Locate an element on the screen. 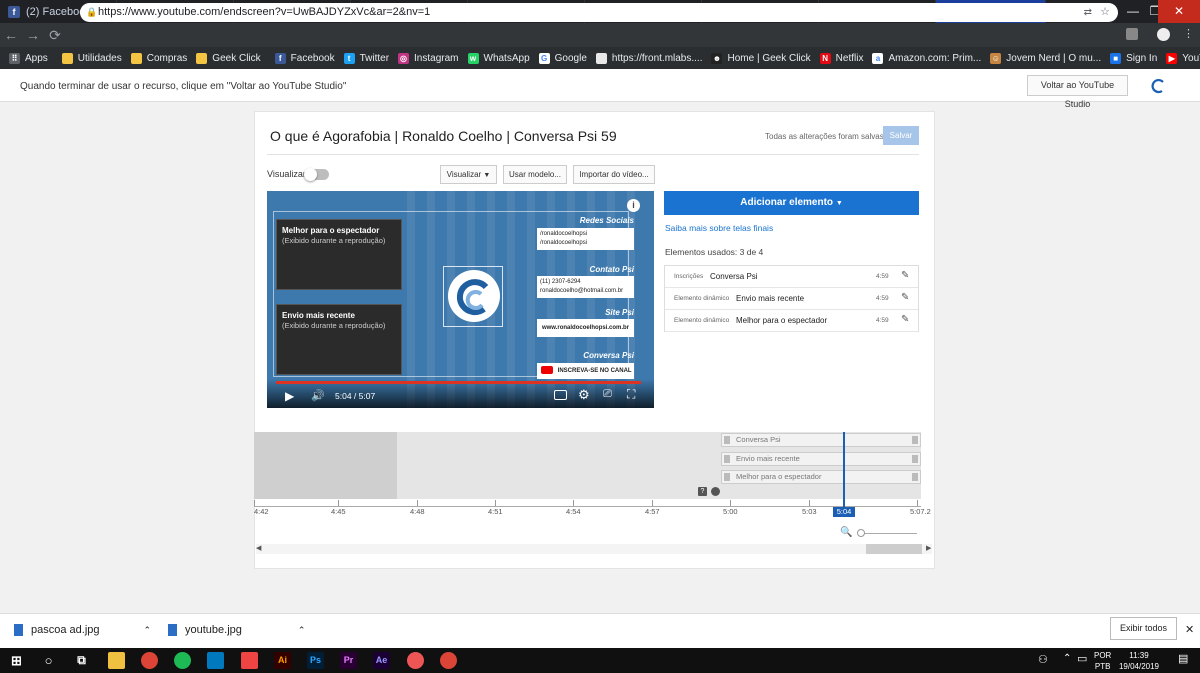 This screenshot has width=1200, height=673. scroll-left-arrow-icon: ◀ is located at coordinates (258, 548).